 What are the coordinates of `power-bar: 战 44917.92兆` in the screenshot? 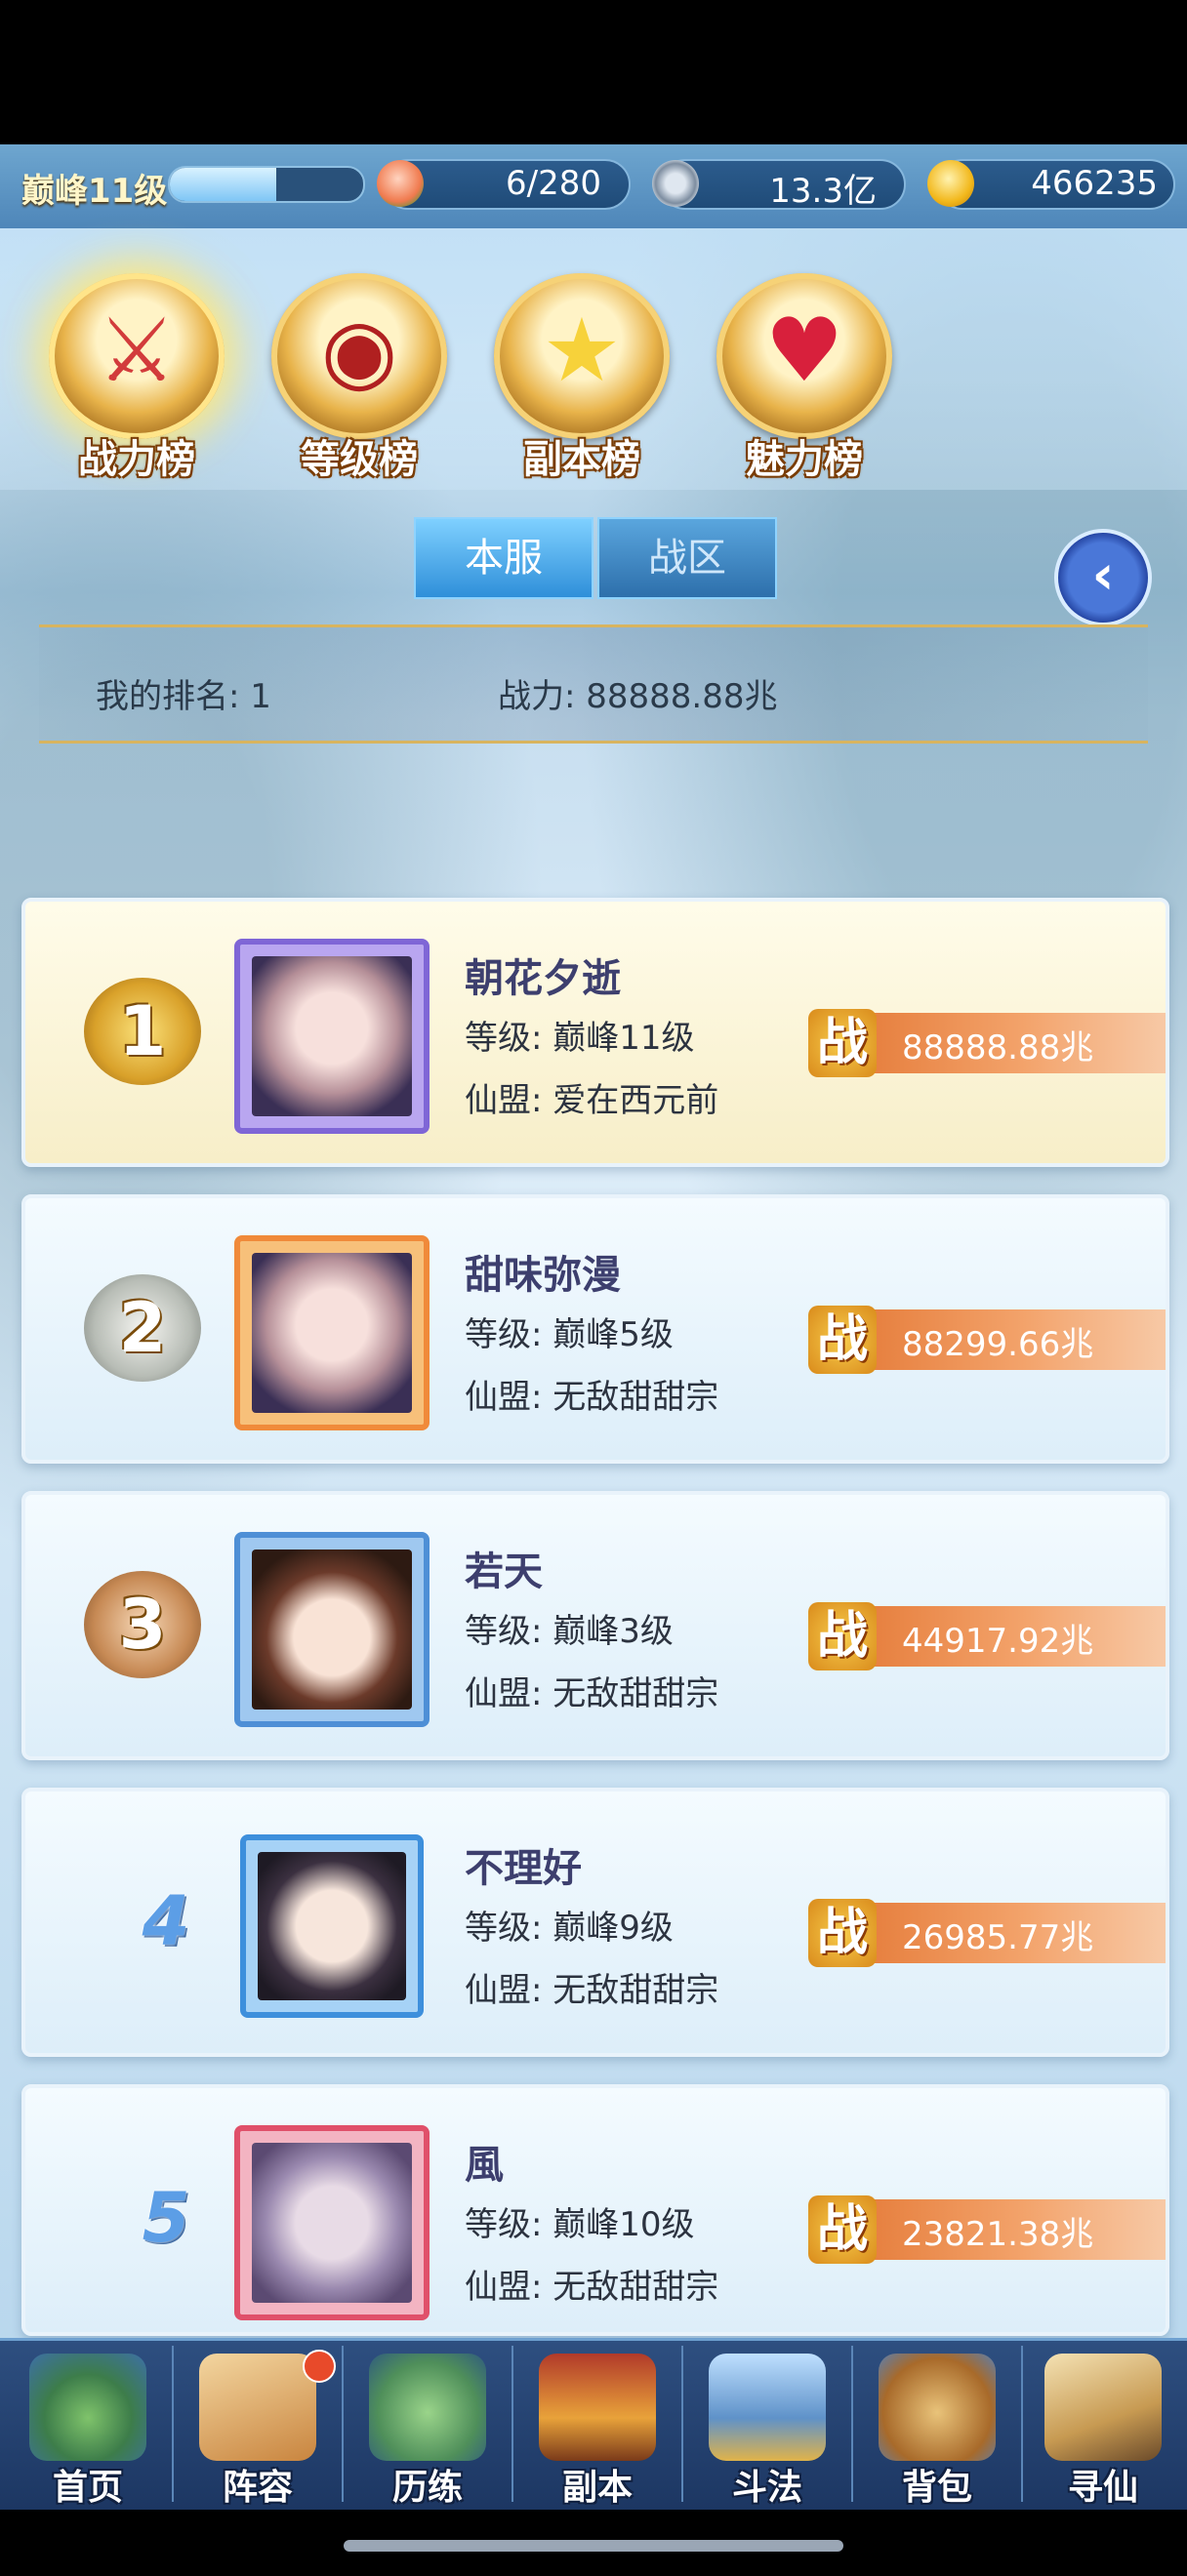 It's located at (987, 1636).